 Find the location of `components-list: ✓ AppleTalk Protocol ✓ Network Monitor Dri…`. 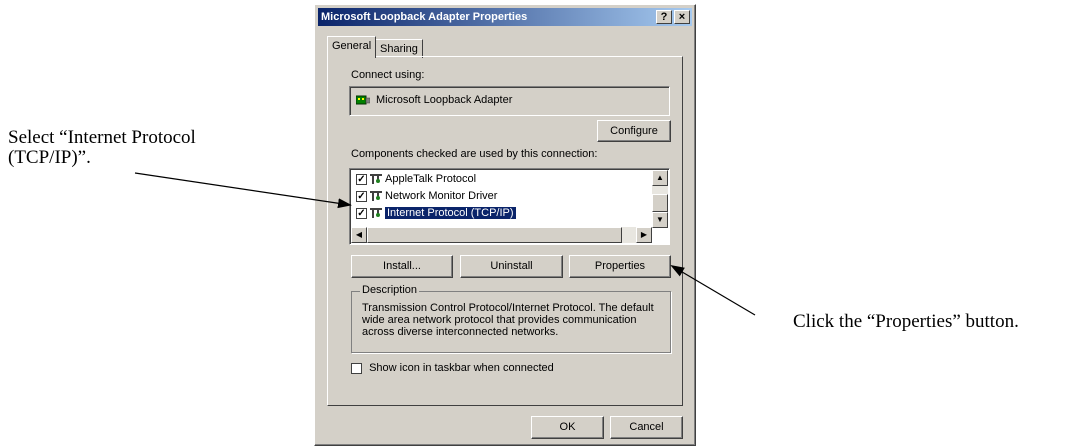

components-list: ✓ AppleTalk Protocol ✓ Network Monitor Dri… is located at coordinates (509, 206).